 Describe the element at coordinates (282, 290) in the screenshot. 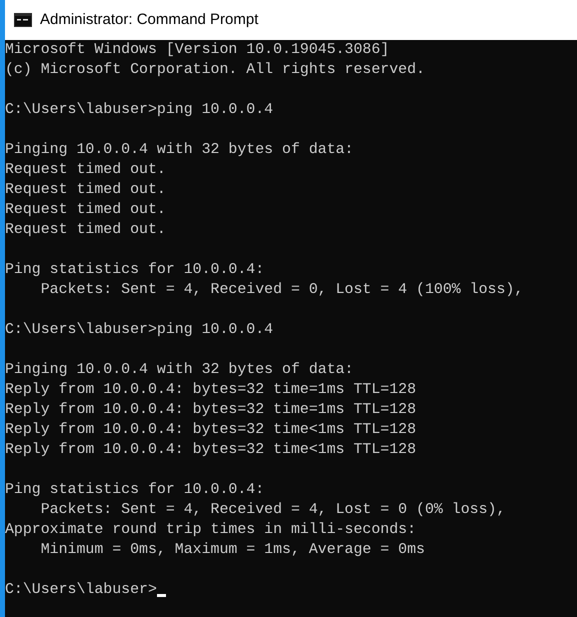

I see `console-line: Packets: Sent = 4, Received = 0, Lost = 4 (100% loss),` at that location.